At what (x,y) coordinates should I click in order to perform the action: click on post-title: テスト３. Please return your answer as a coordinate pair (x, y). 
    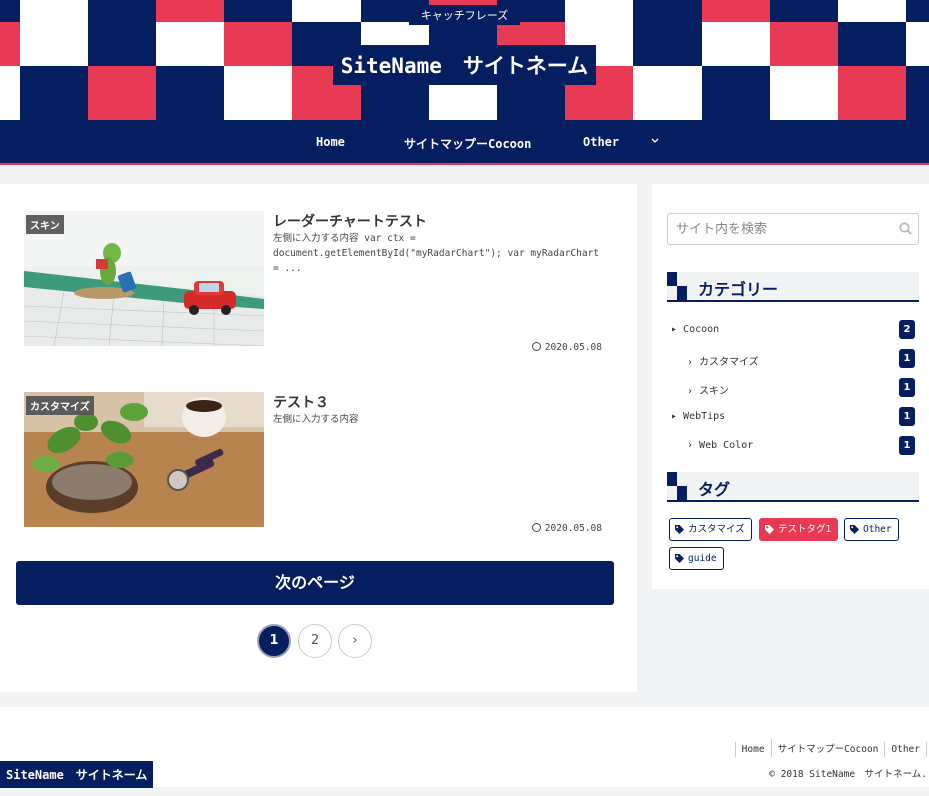
    Looking at the image, I should click on (301, 402).